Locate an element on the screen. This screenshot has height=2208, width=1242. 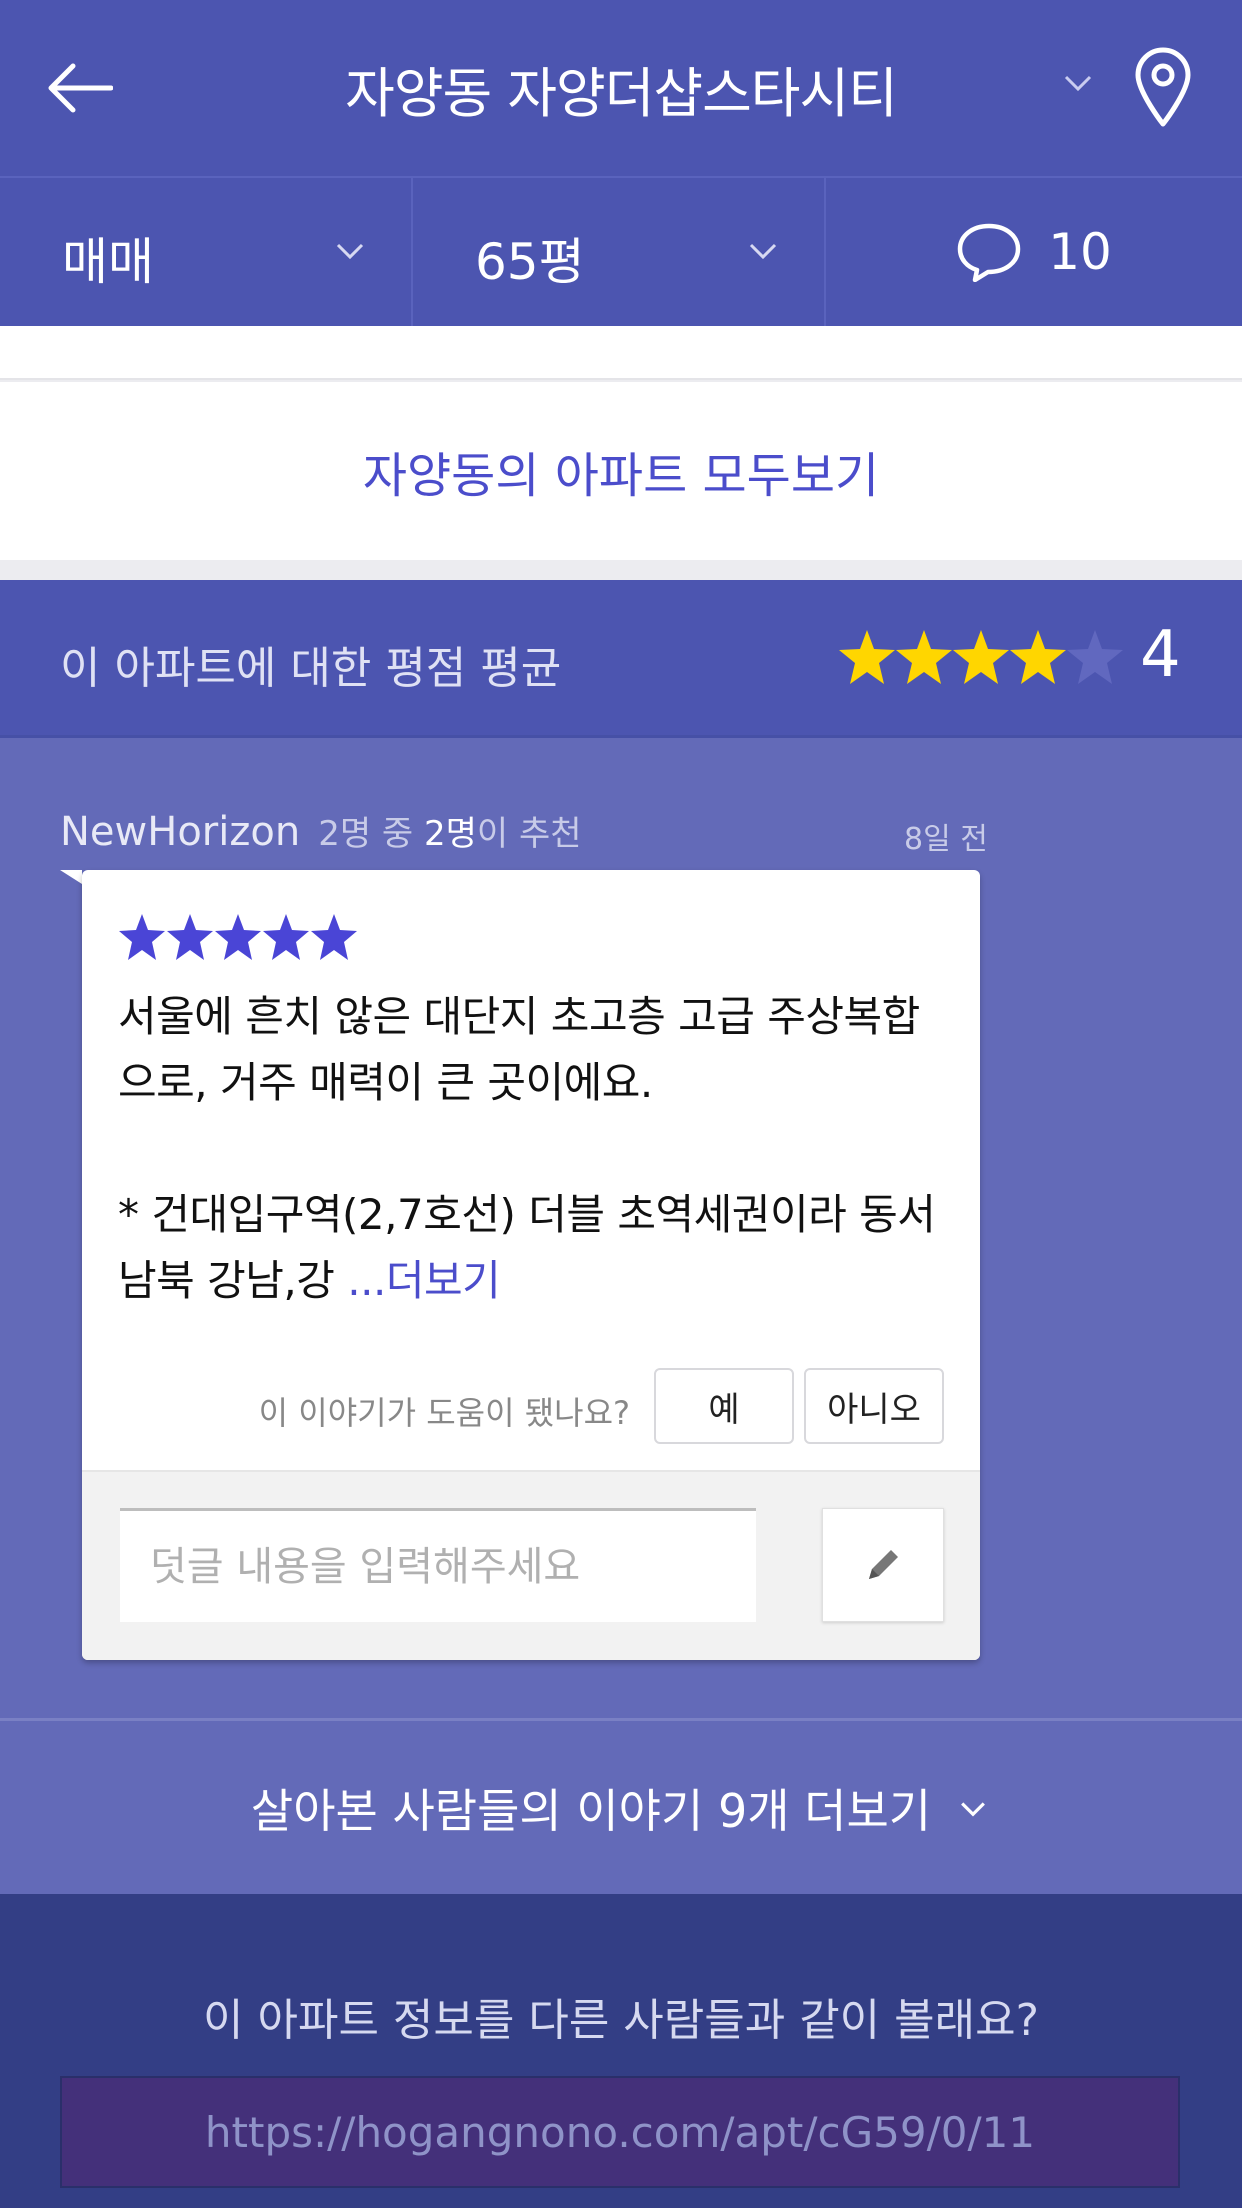
rating-stars is located at coordinates (981, 657).